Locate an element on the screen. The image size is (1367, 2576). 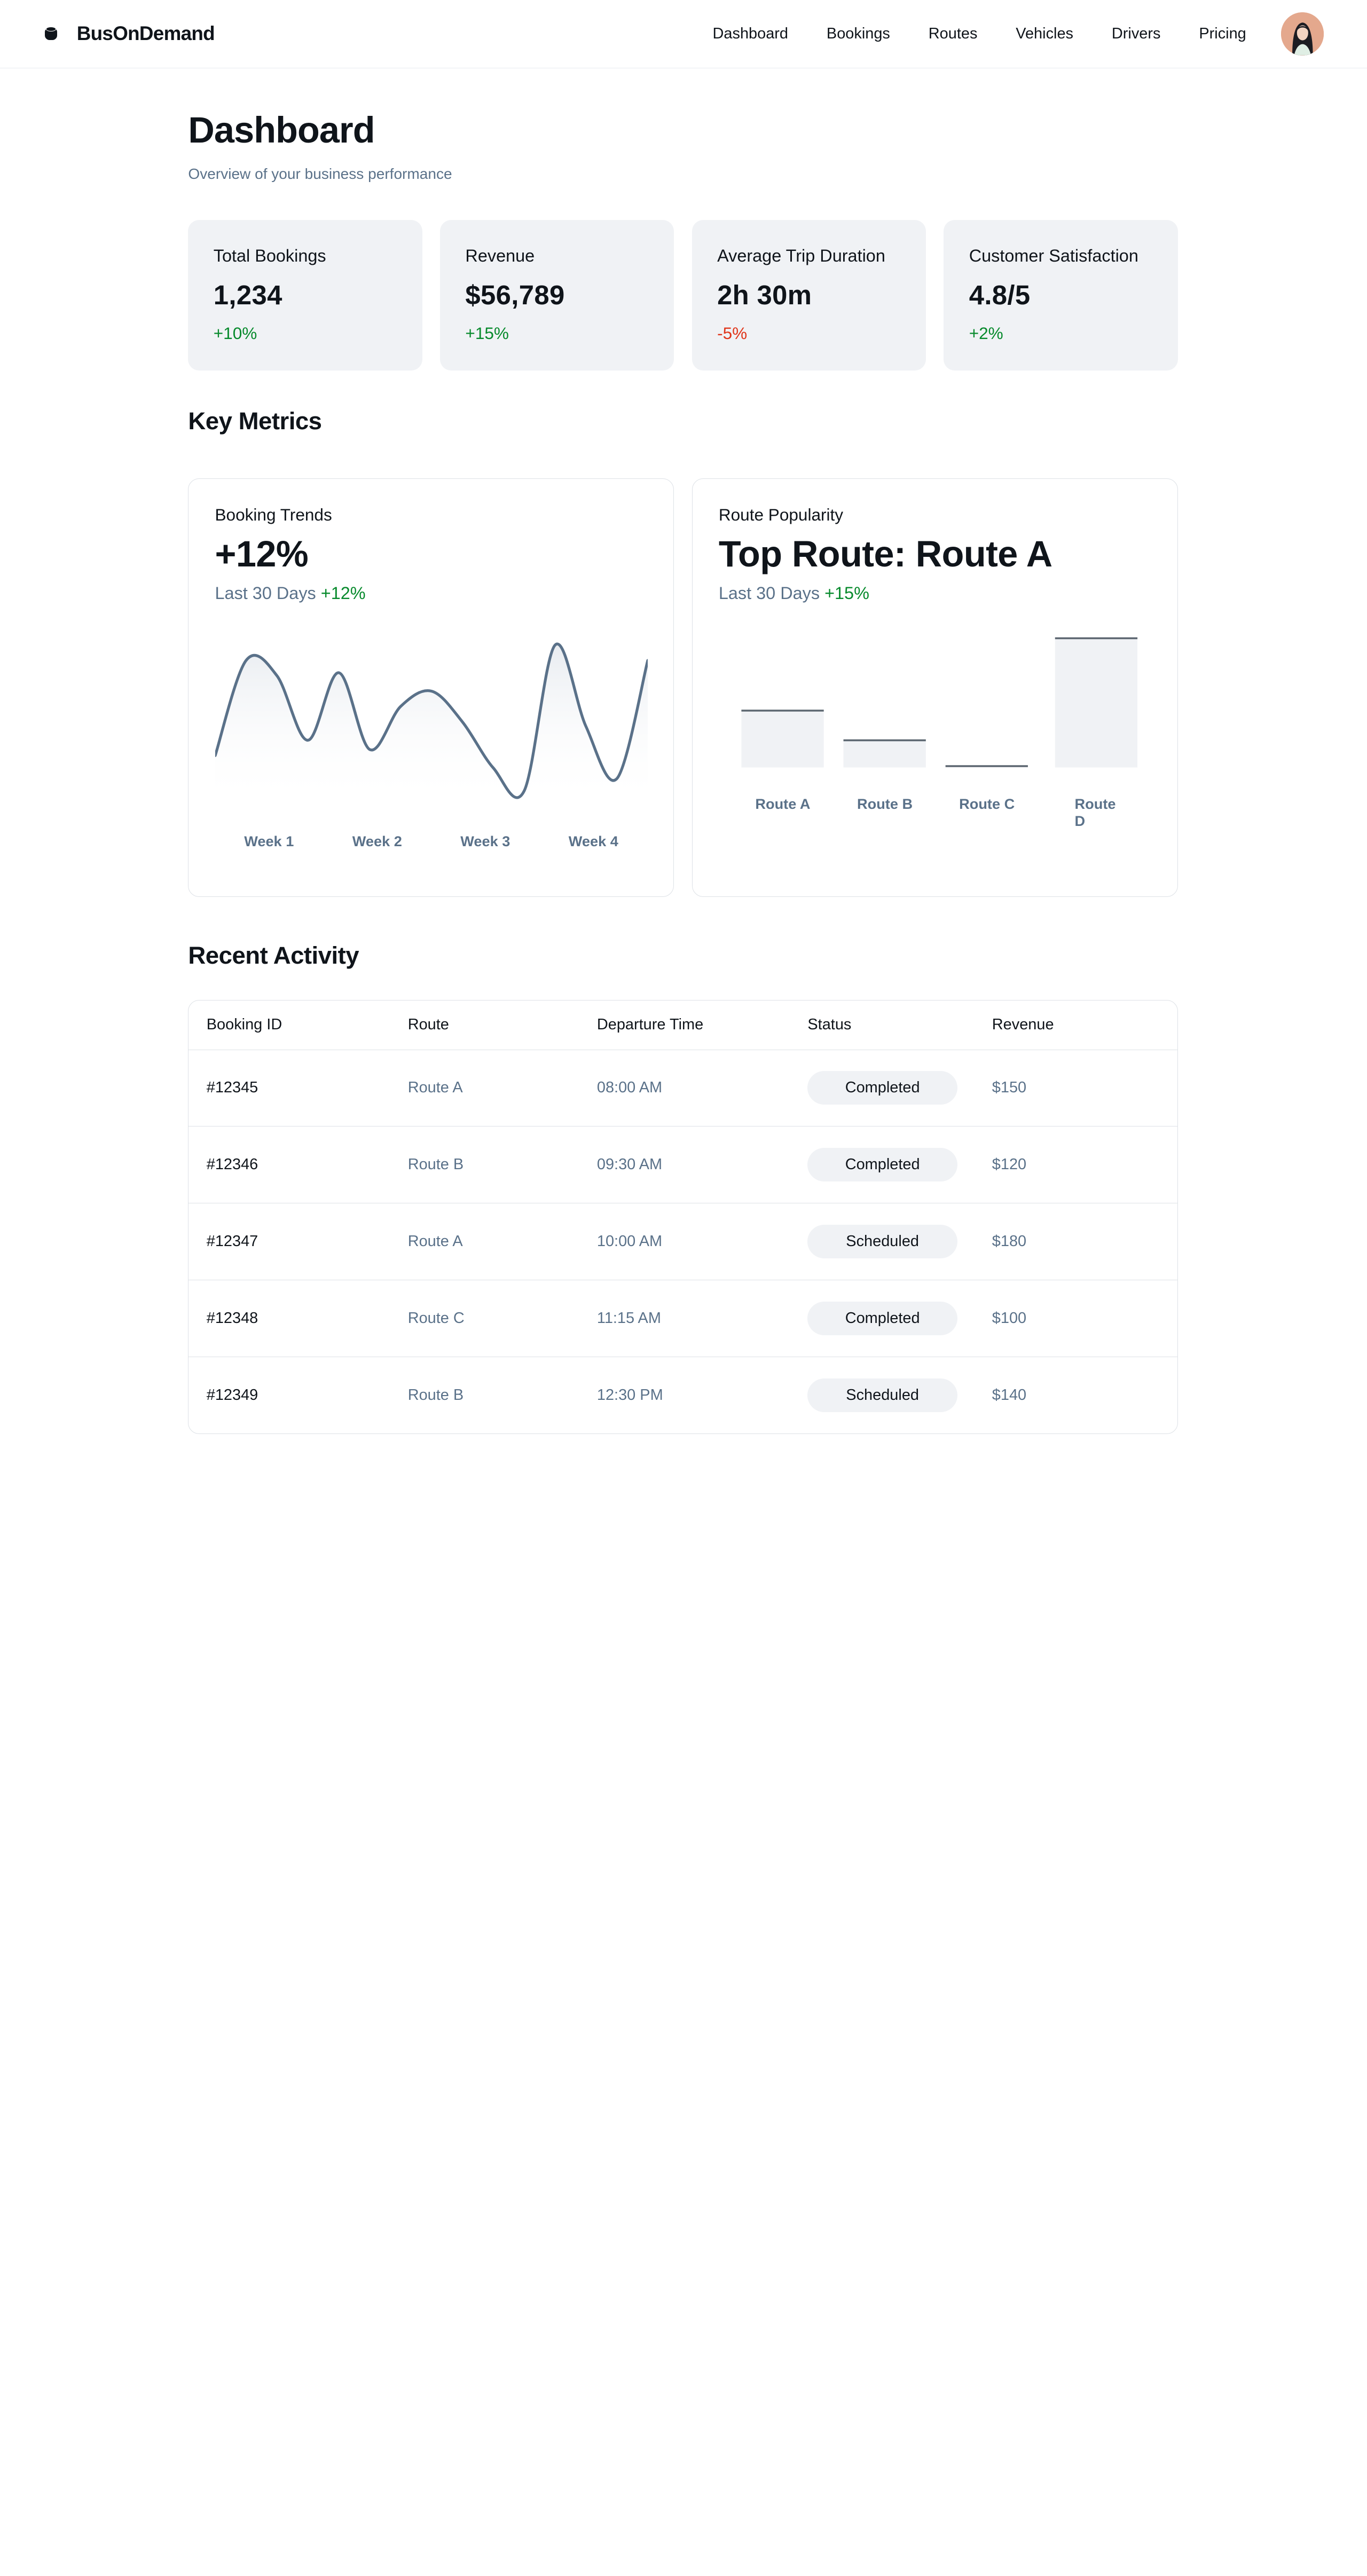
x-tick-label: Week 2 is located at coordinates (377, 840).